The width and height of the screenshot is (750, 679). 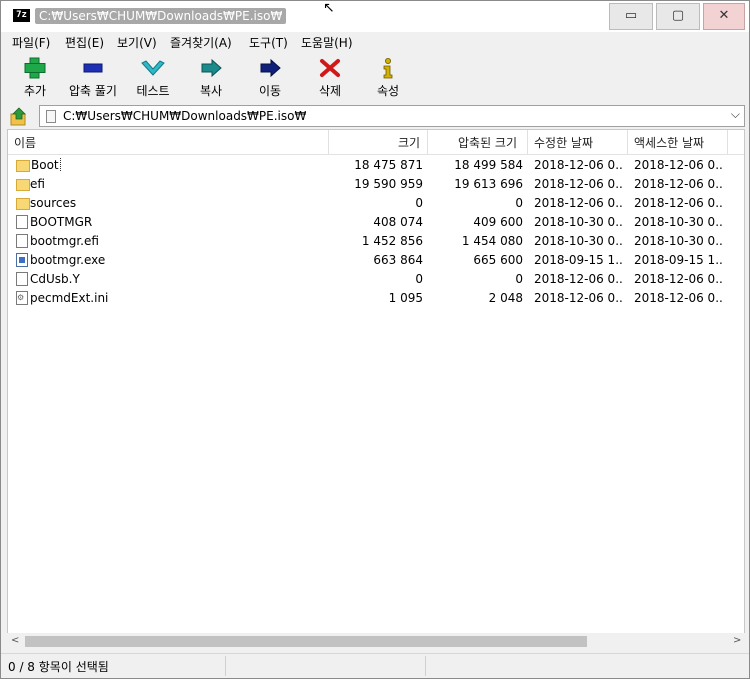 I want to click on extract-button: 압축 풀기, so click(x=93, y=77).